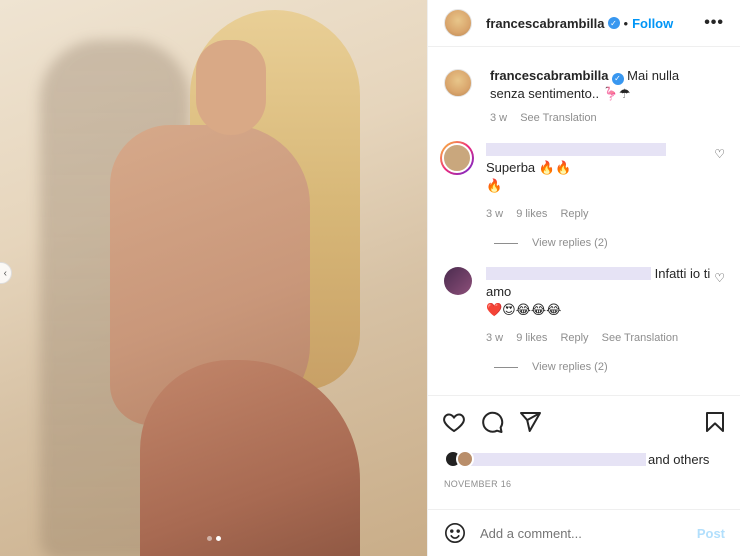 Image resolution: width=740 pixels, height=556 pixels. I want to click on author-username: francescabrambilla, so click(545, 23).